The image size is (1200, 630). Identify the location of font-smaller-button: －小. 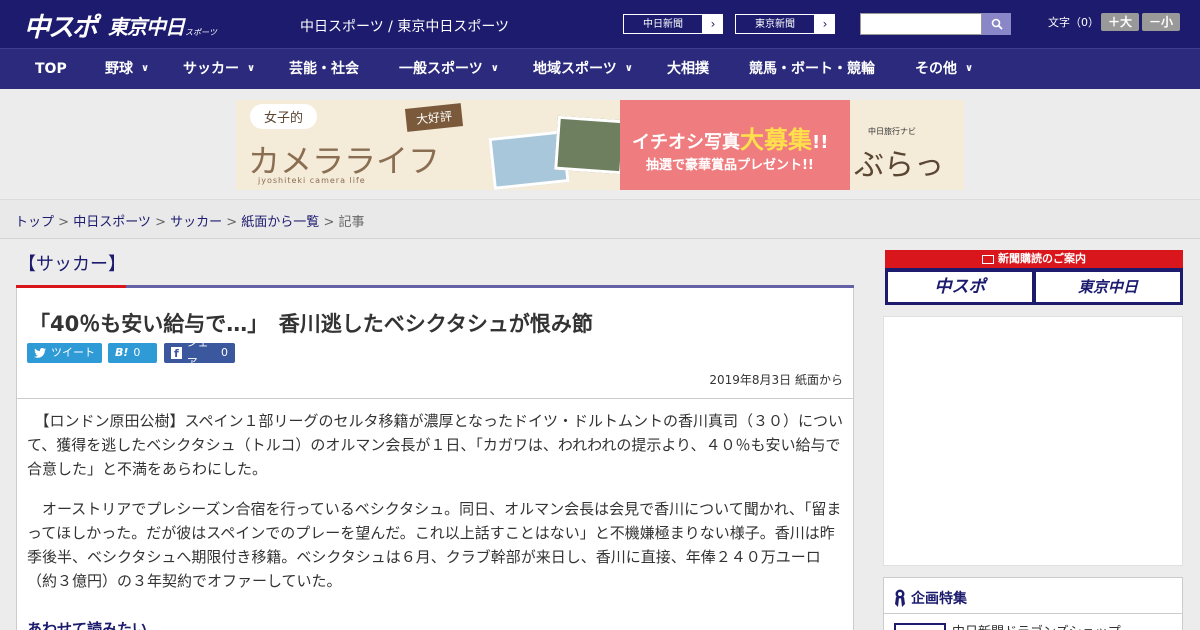
(1161, 22).